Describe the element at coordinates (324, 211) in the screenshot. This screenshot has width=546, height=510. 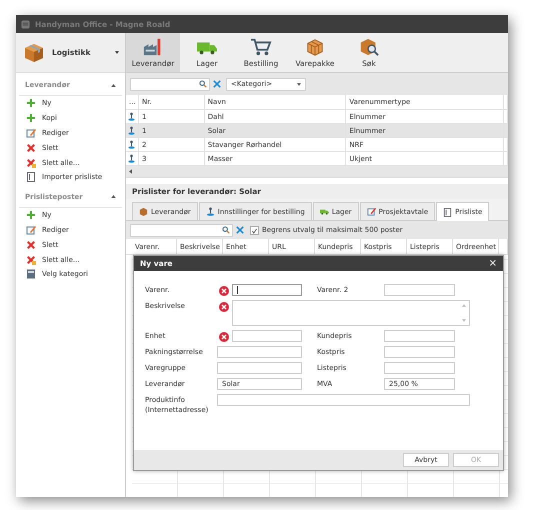
I see `truck-icon` at that location.